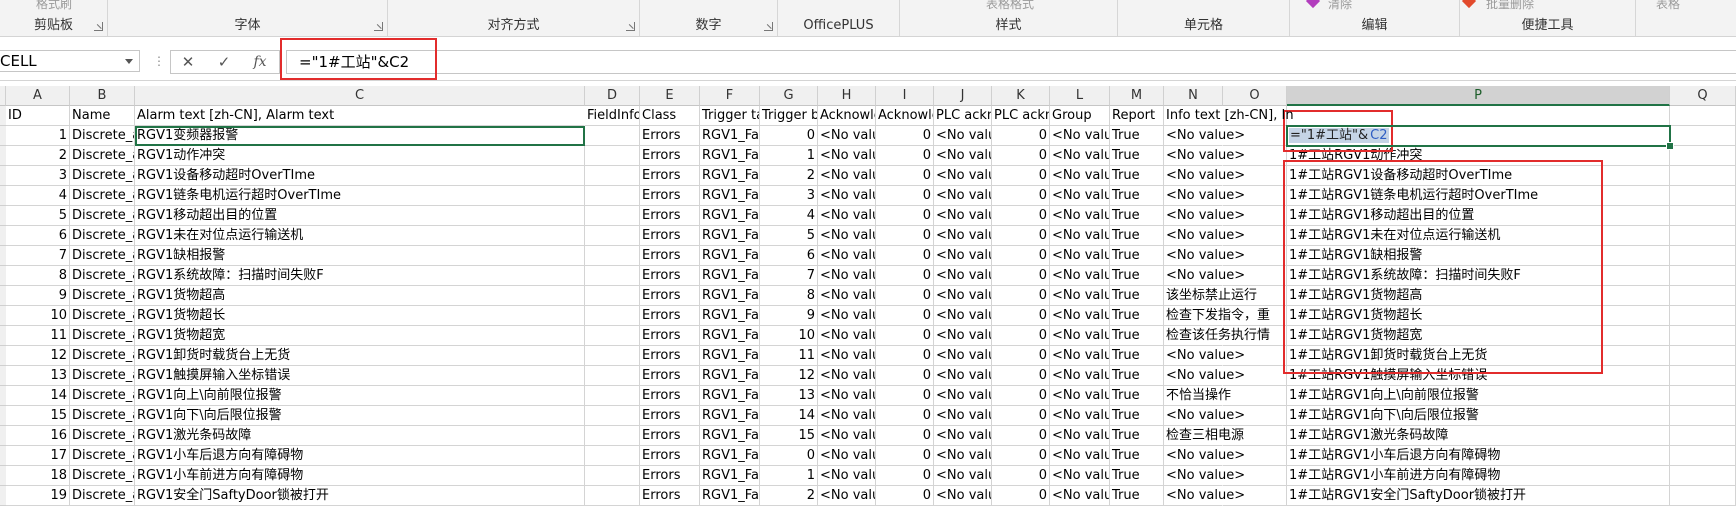  What do you see at coordinates (54, 6) in the screenshot?
I see `format-painter-label: 格式刷` at bounding box center [54, 6].